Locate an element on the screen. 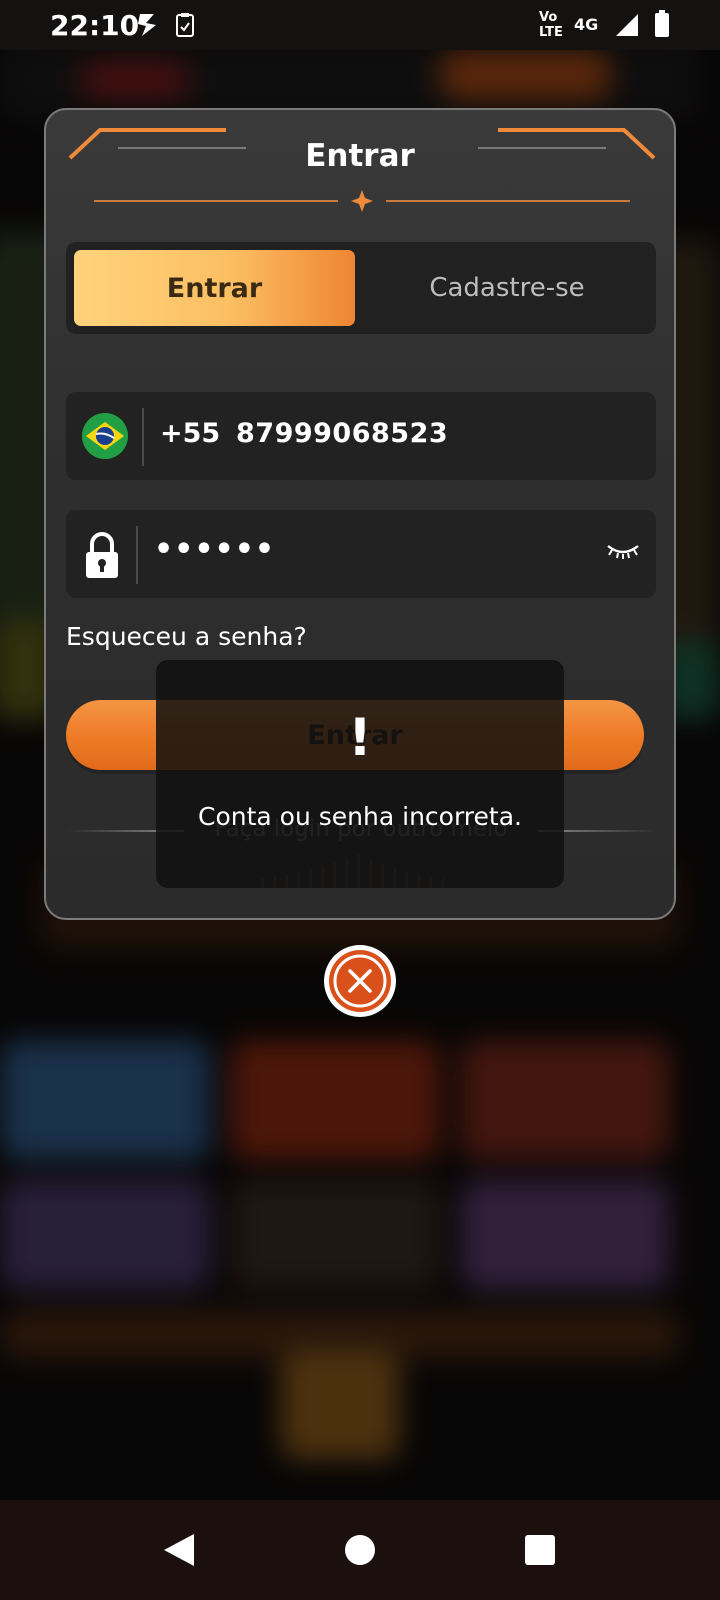  battery-icon is located at coordinates (662, 23).